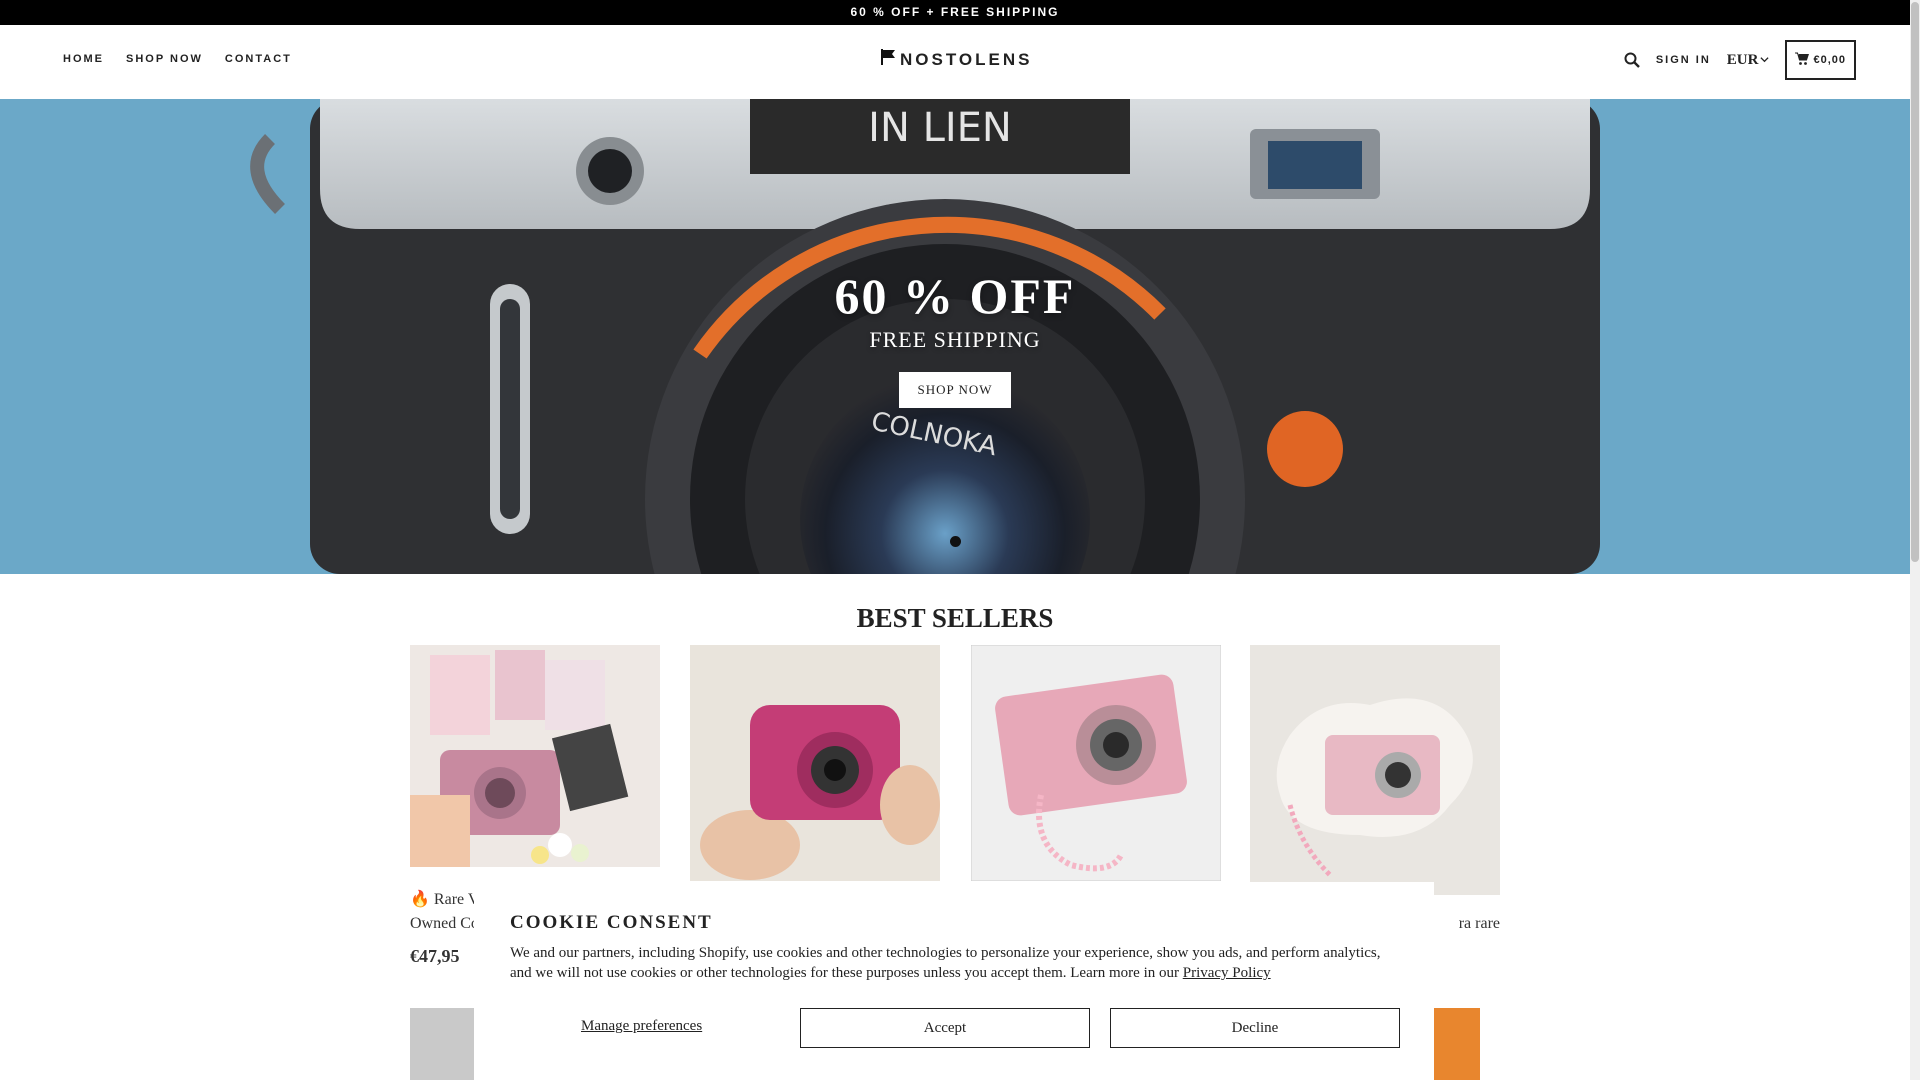 Image resolution: width=1920 pixels, height=1080 pixels. Describe the element at coordinates (1227, 973) in the screenshot. I see `privacy-policy-link: Privacy Policy` at that location.